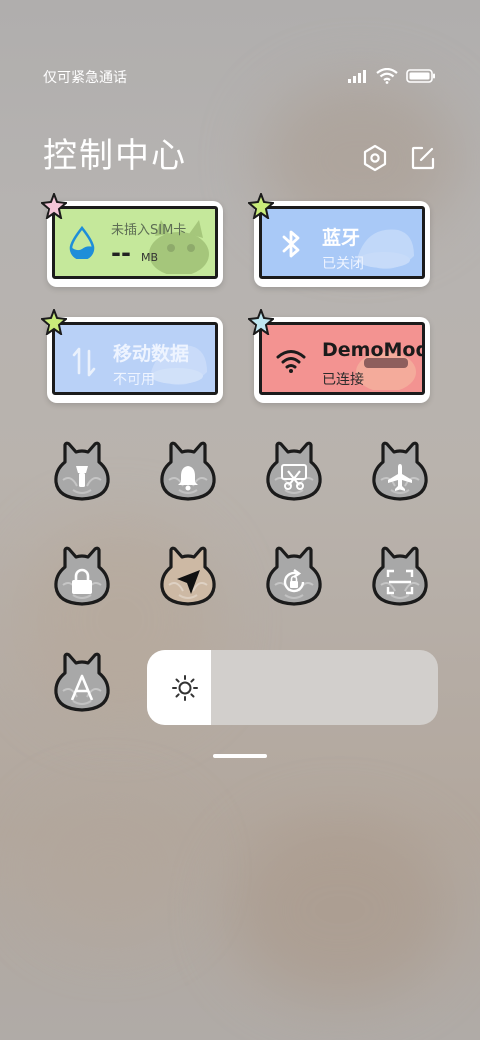 Image resolution: width=480 pixels, height=1040 pixels. Describe the element at coordinates (420, 76) in the screenshot. I see `battery-icon` at that location.